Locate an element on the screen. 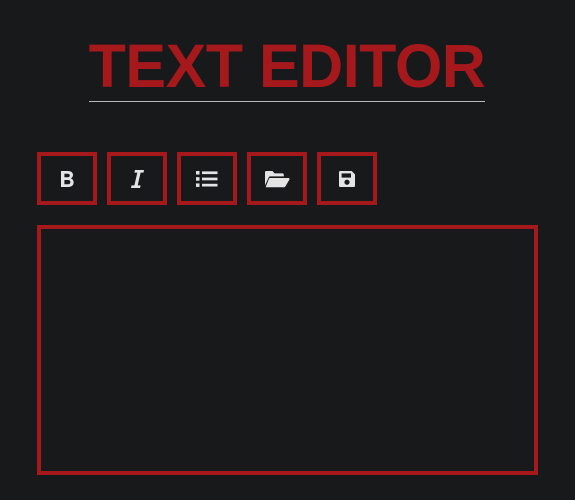  save-icon is located at coordinates (347, 178).